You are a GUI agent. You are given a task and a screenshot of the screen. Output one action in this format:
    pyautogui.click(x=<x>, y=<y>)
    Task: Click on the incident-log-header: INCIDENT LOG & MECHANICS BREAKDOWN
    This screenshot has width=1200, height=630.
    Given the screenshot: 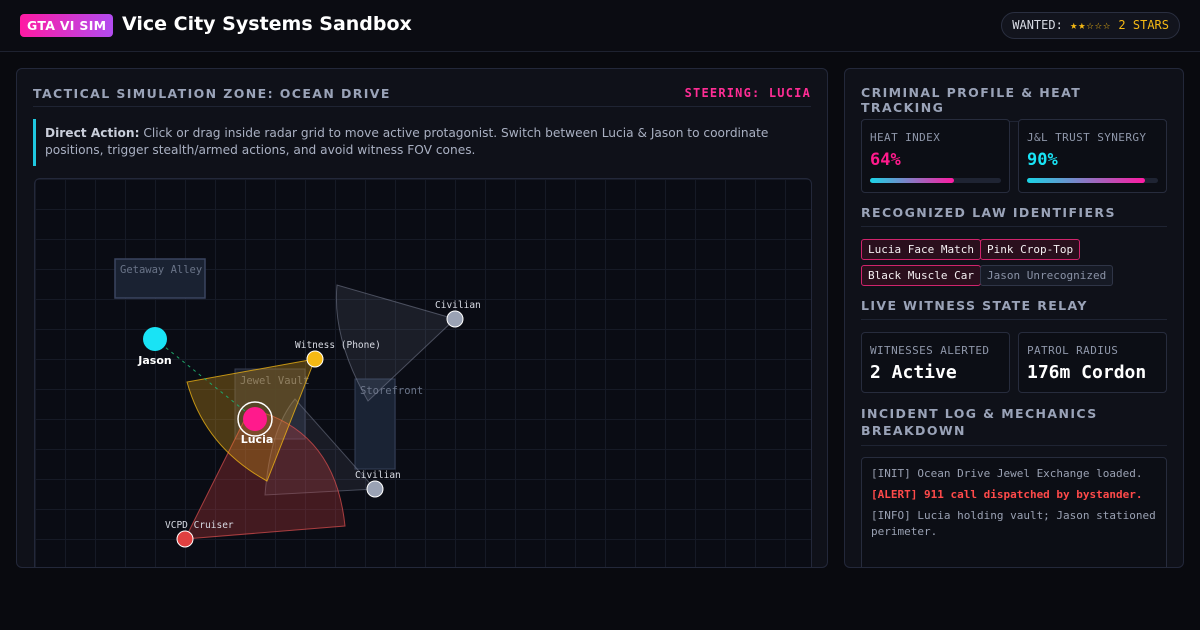 What is the action you would take?
    pyautogui.click(x=1014, y=425)
    